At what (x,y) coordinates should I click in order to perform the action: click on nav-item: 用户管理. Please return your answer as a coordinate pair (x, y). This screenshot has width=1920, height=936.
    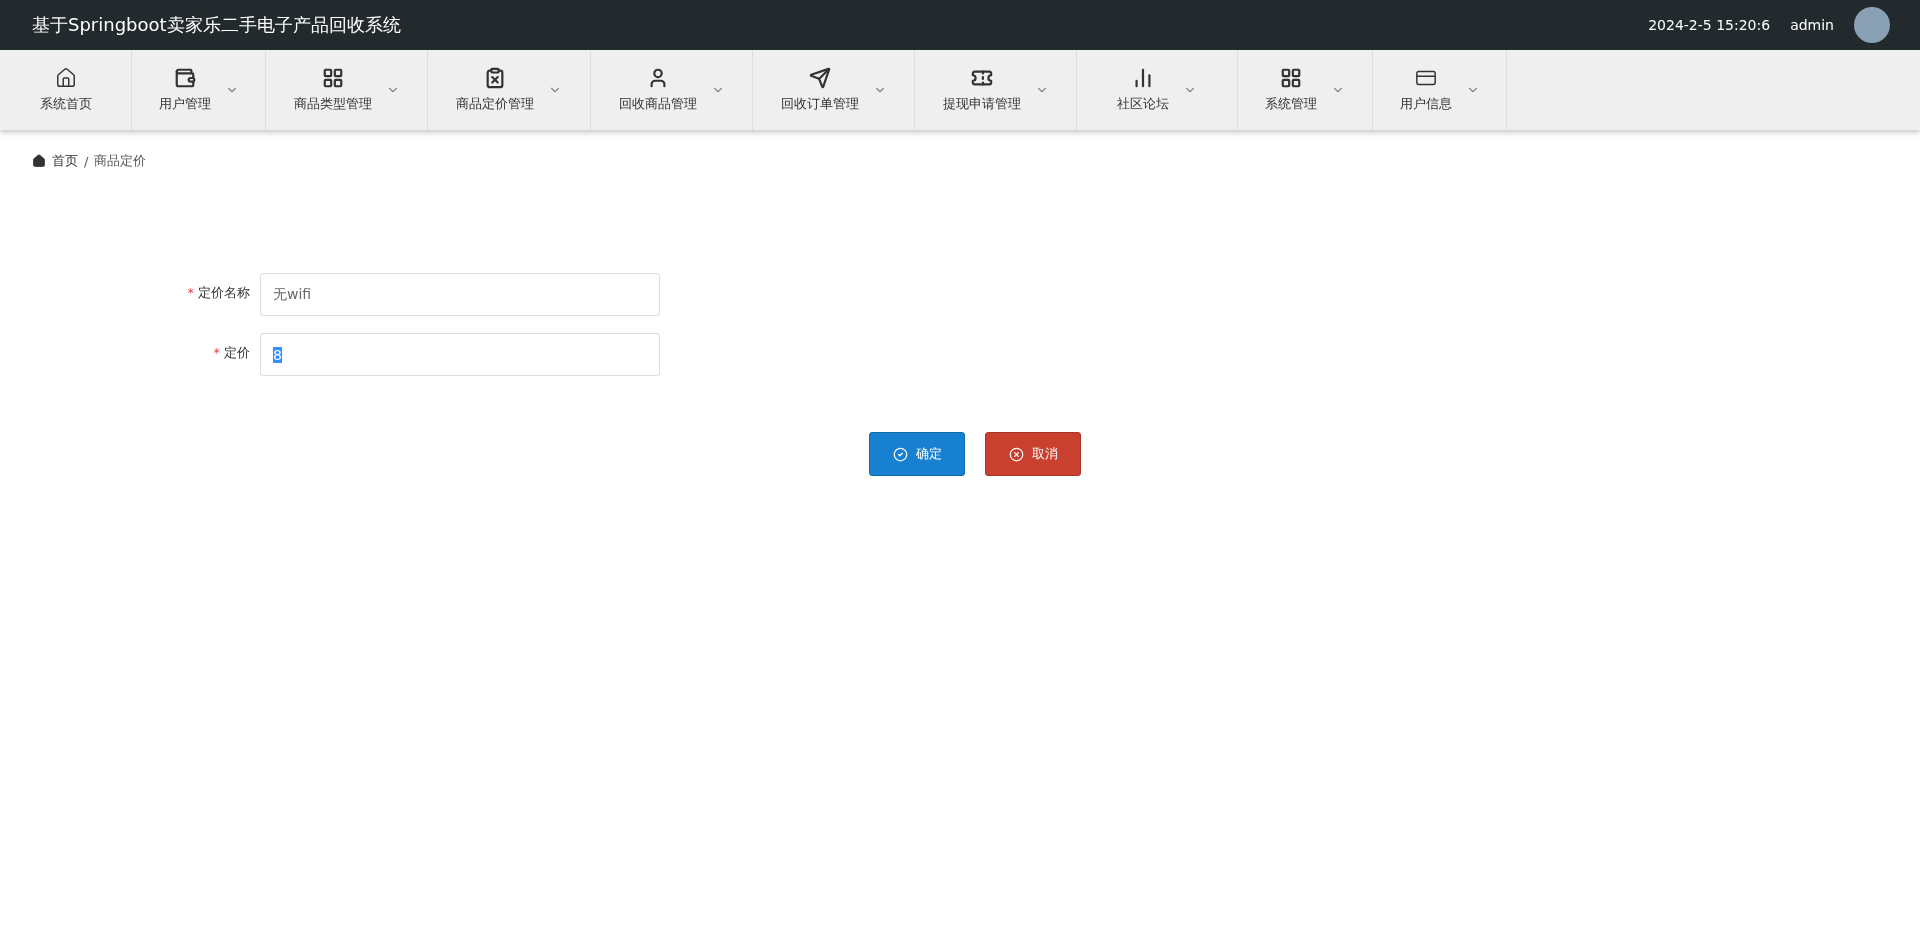
    Looking at the image, I should click on (199, 90).